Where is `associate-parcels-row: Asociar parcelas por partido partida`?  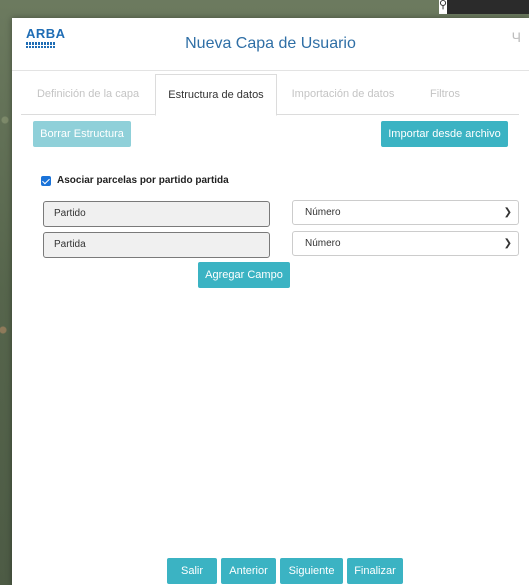 associate-parcels-row: Asociar parcelas por partido partida is located at coordinates (135, 180).